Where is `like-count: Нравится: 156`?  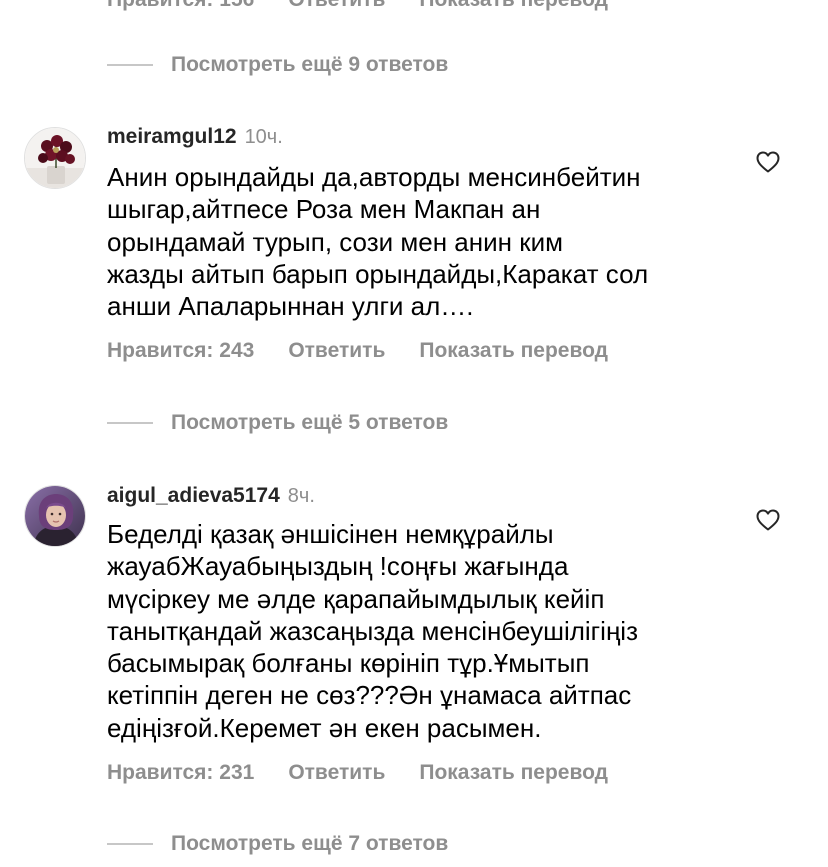
like-count: Нравится: 156 is located at coordinates (180, 6).